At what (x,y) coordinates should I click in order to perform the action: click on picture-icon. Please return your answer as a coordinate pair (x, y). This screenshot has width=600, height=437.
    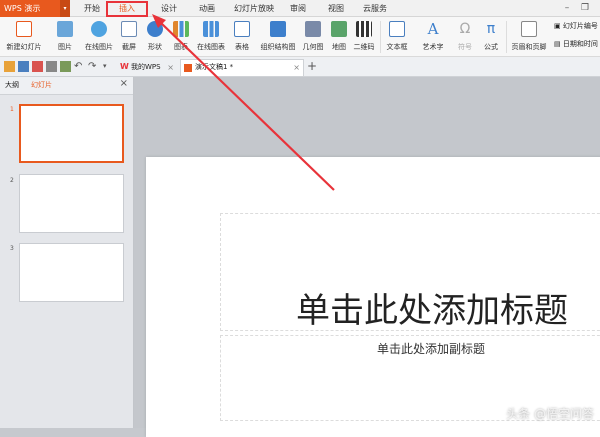
    Looking at the image, I should click on (65, 29).